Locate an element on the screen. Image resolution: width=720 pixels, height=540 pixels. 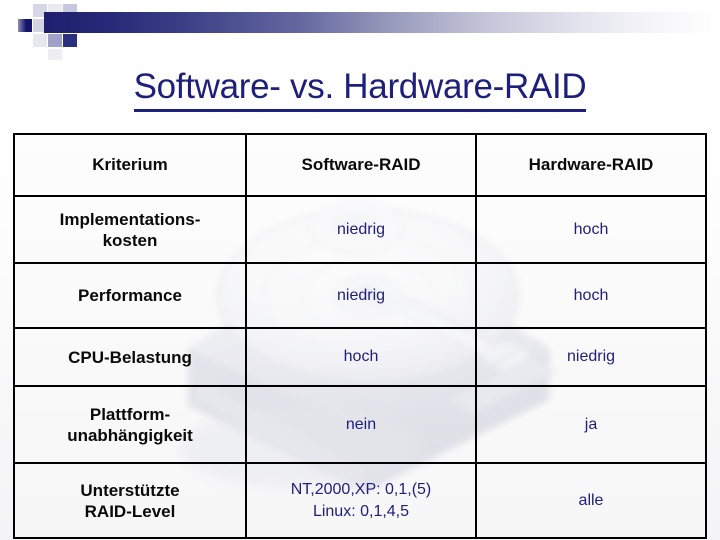
page-title: Software- vs. Hardware-RAID is located at coordinates (360, 89).